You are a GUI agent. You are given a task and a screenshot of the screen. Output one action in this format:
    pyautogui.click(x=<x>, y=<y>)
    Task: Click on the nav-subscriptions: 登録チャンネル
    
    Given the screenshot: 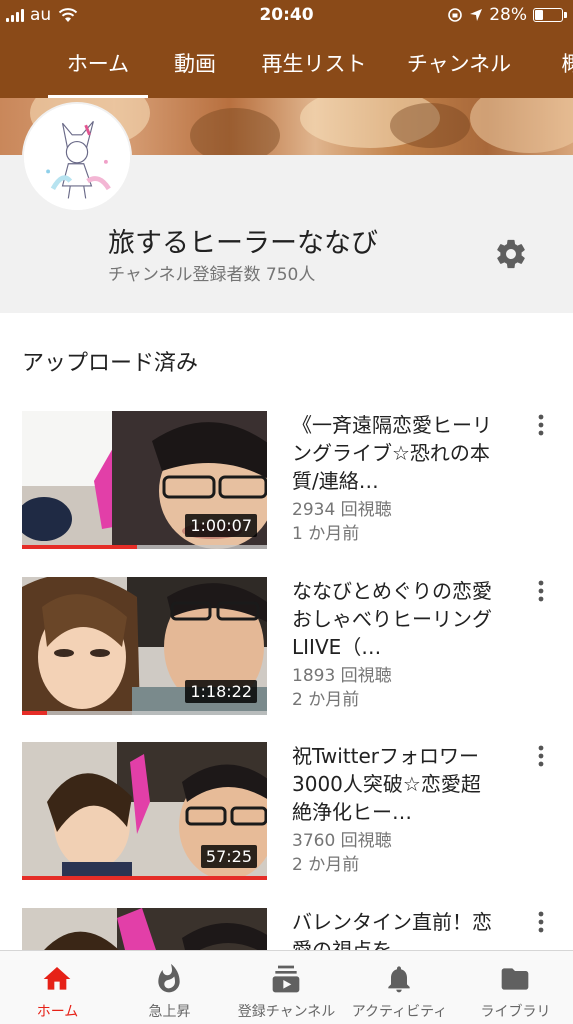 What is the action you would take?
    pyautogui.click(x=286, y=987)
    